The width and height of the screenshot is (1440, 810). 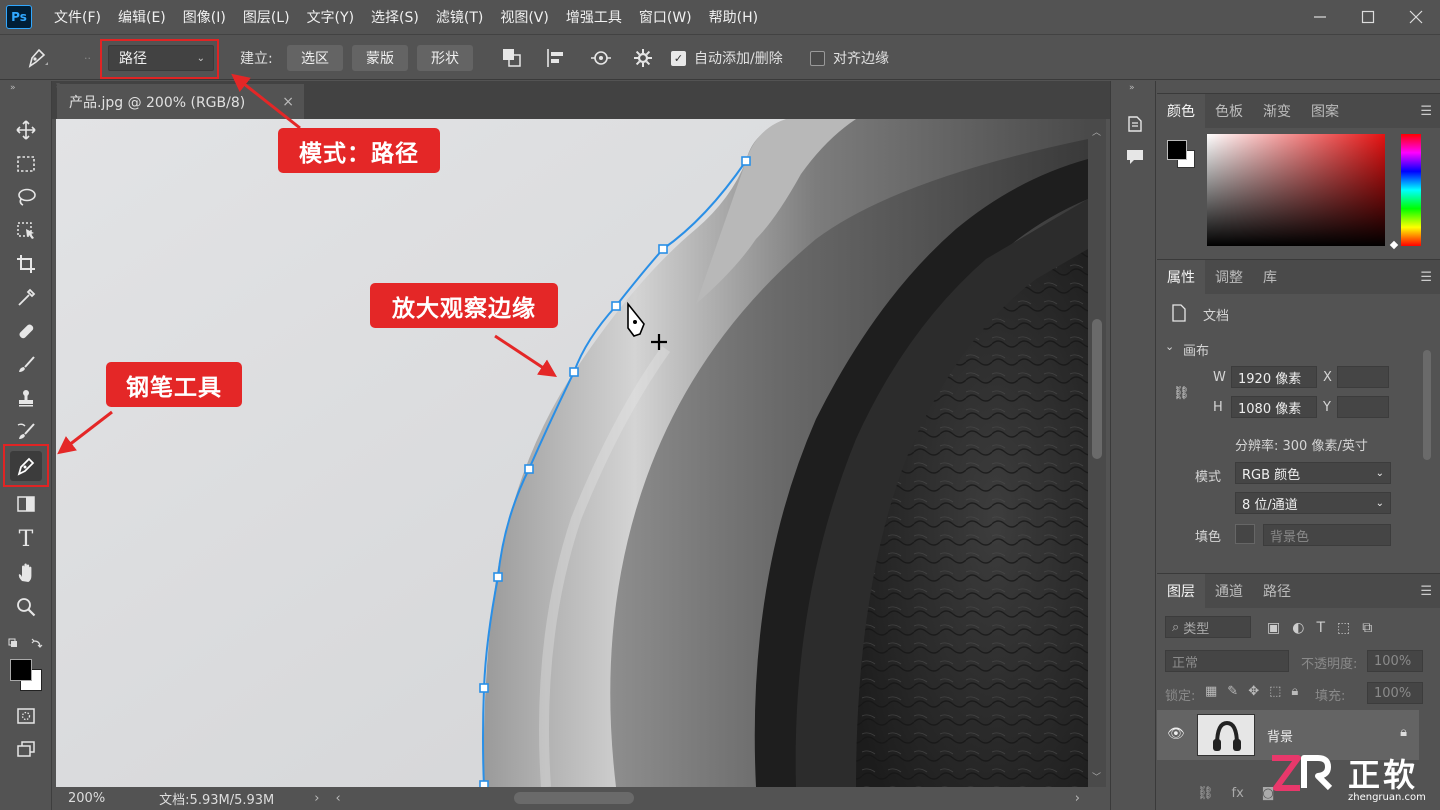 I want to click on horizontal-scroll-thumb, so click(x=574, y=798).